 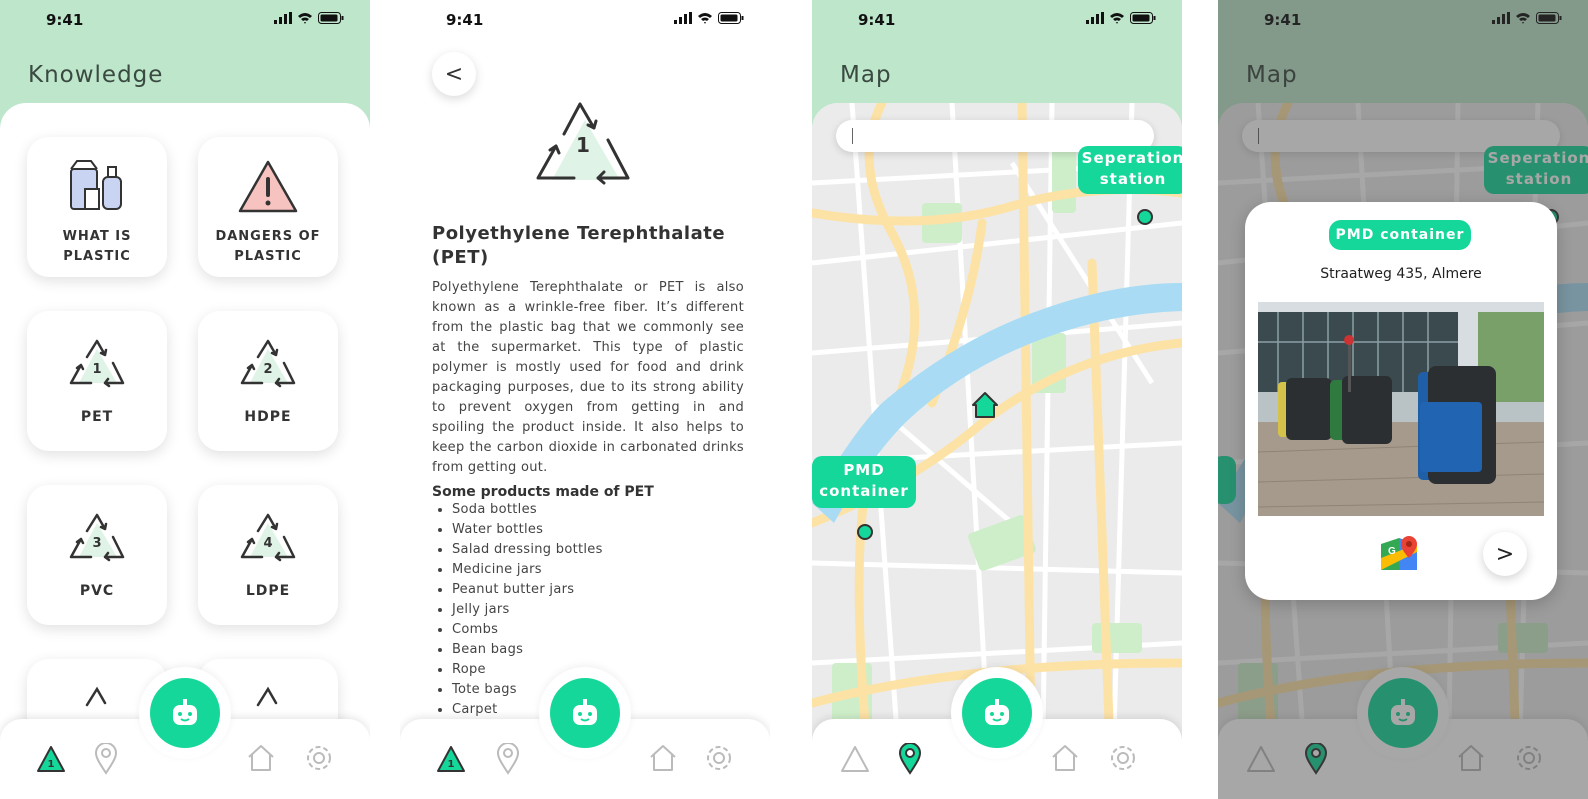 What do you see at coordinates (268, 591) in the screenshot?
I see `card-label: LDPE` at bounding box center [268, 591].